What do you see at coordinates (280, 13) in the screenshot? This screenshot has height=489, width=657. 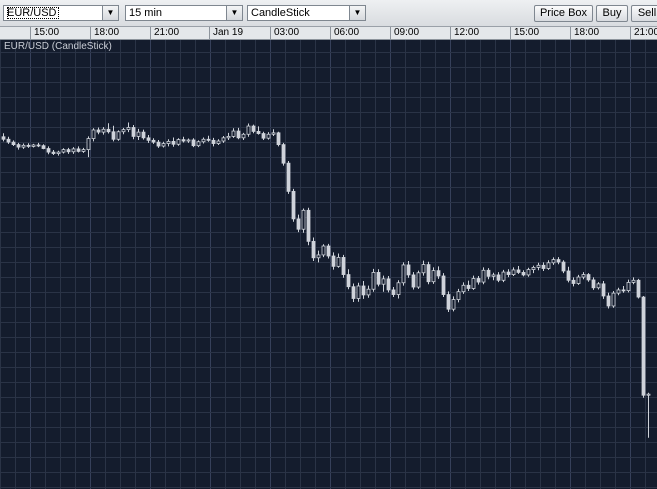 I see `chart-type-select-value: CandleStick` at bounding box center [280, 13].